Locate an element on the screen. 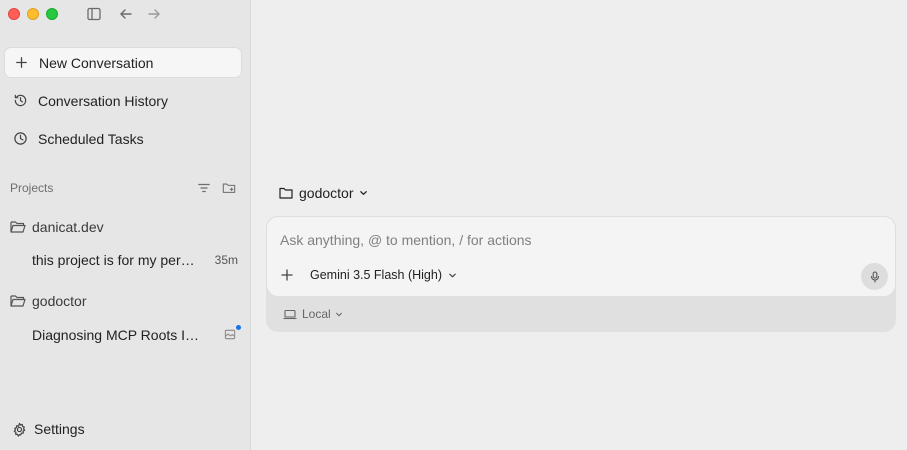  history-icon is located at coordinates (20, 101).